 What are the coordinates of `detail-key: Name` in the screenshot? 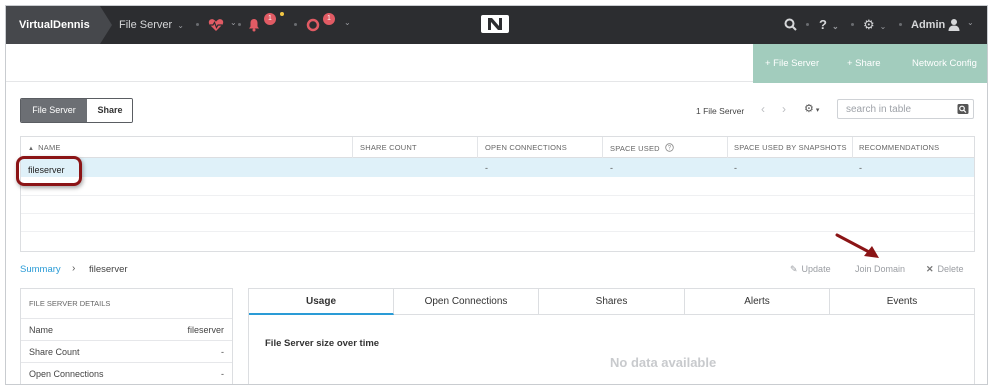 It's located at (41, 330).